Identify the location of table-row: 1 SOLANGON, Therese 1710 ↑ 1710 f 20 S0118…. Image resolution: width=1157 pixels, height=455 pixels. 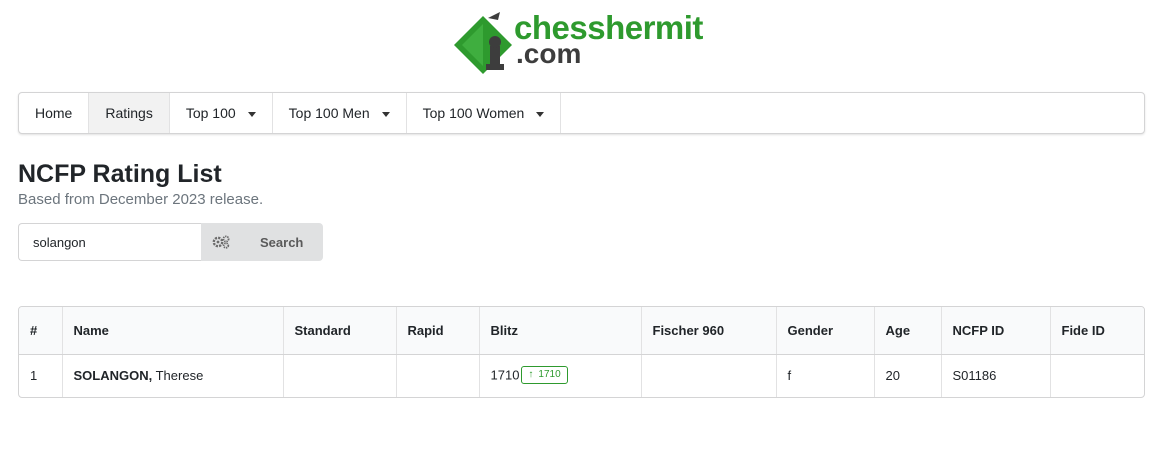
(581, 375).